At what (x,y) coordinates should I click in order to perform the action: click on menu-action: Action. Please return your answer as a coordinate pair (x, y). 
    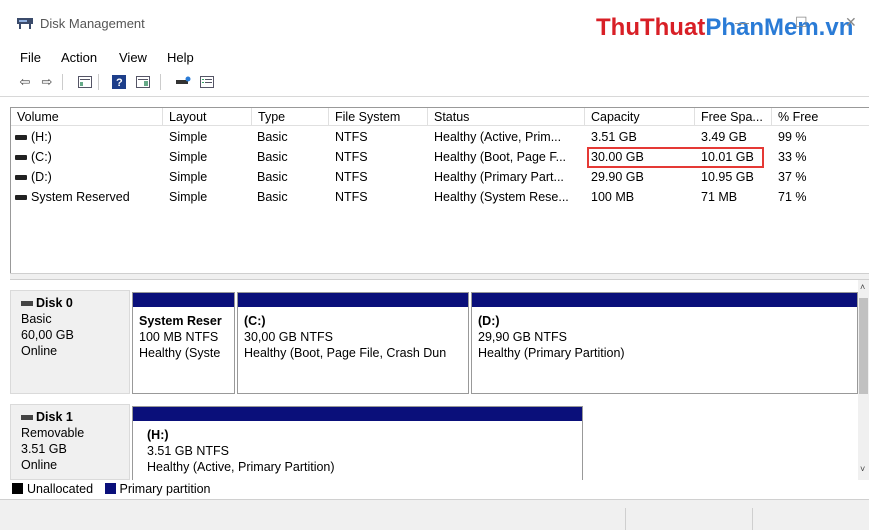
    Looking at the image, I should click on (79, 57).